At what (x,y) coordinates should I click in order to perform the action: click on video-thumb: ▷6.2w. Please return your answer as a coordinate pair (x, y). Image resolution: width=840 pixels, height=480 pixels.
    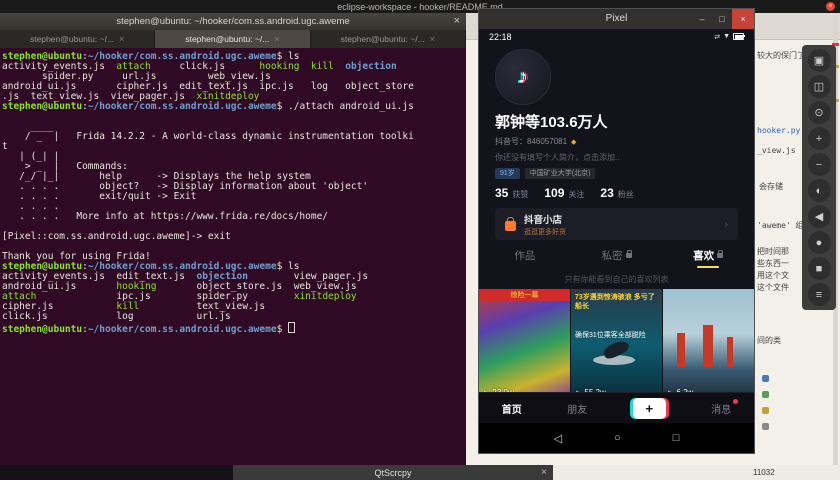
    Looking at the image, I should click on (708, 345).